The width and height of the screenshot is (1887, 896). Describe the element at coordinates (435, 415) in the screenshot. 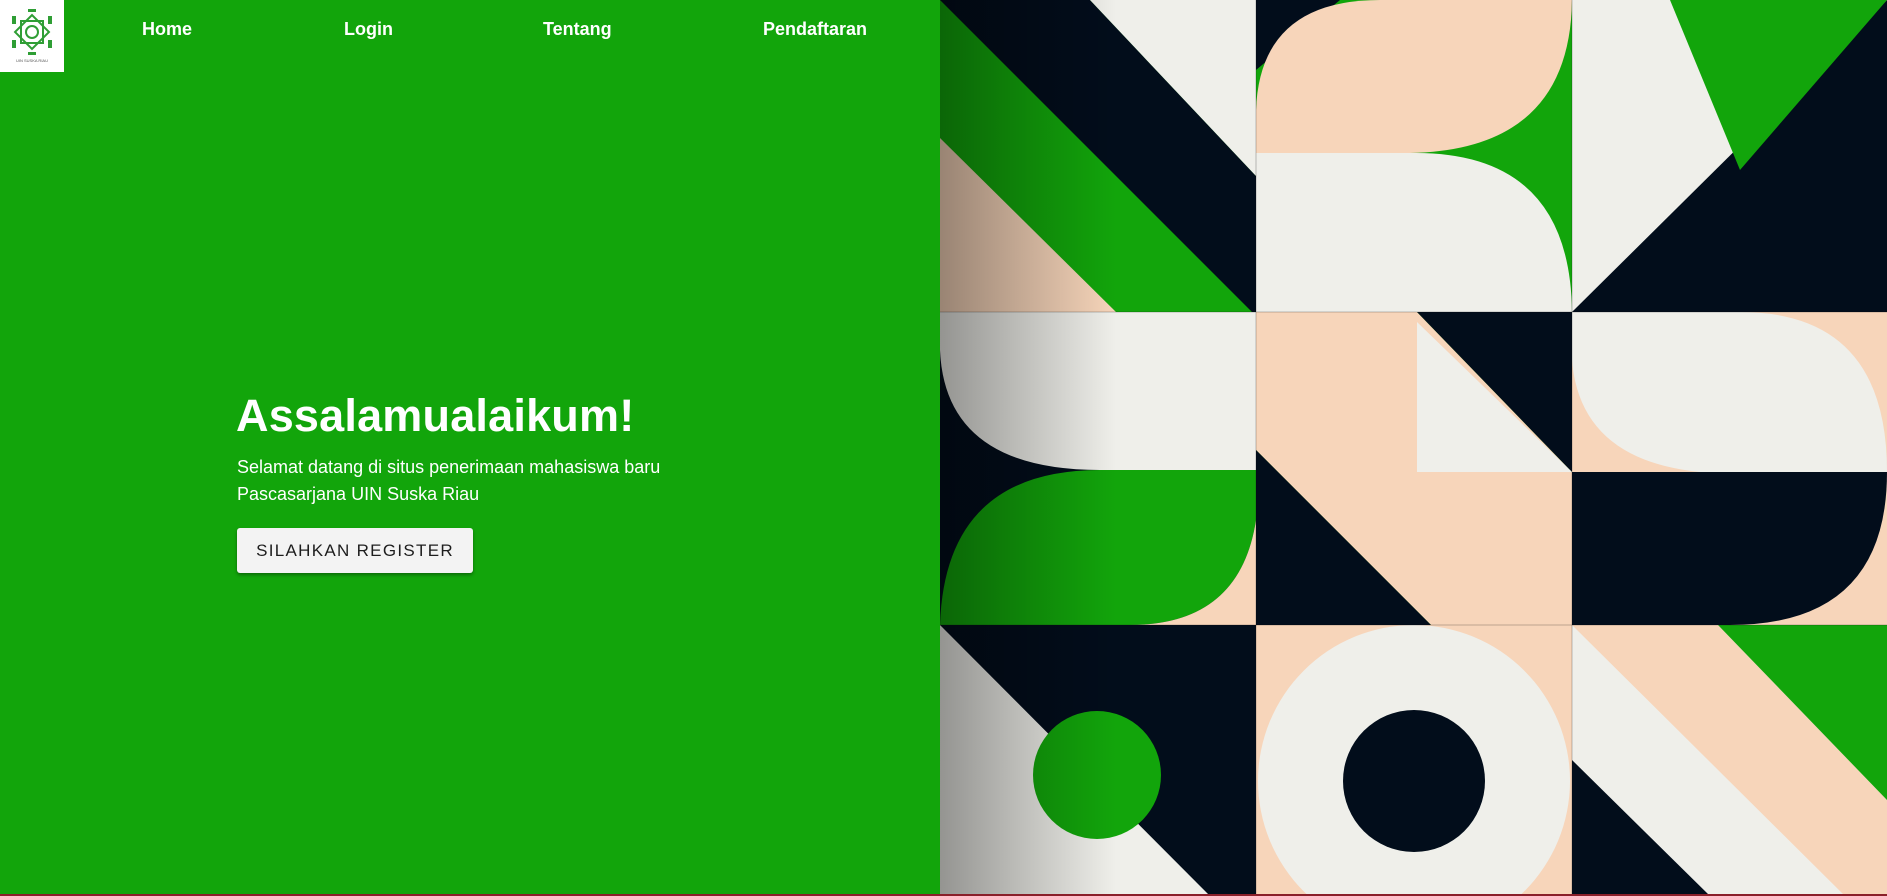

I see `hero-title: Assalamualaikum!` at that location.